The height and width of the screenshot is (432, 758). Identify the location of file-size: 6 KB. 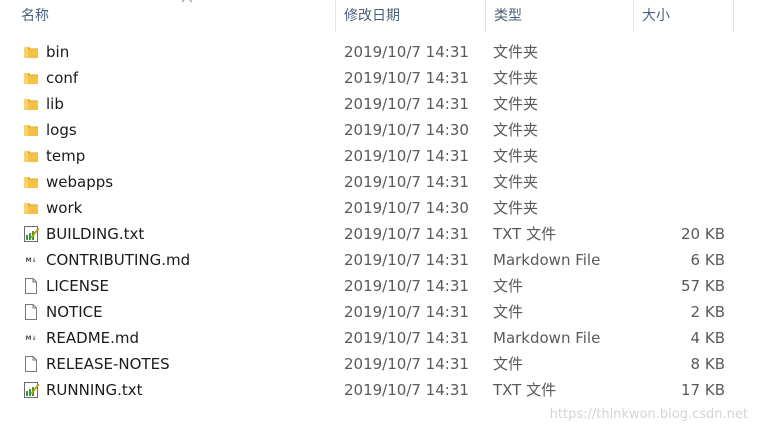
(707, 260).